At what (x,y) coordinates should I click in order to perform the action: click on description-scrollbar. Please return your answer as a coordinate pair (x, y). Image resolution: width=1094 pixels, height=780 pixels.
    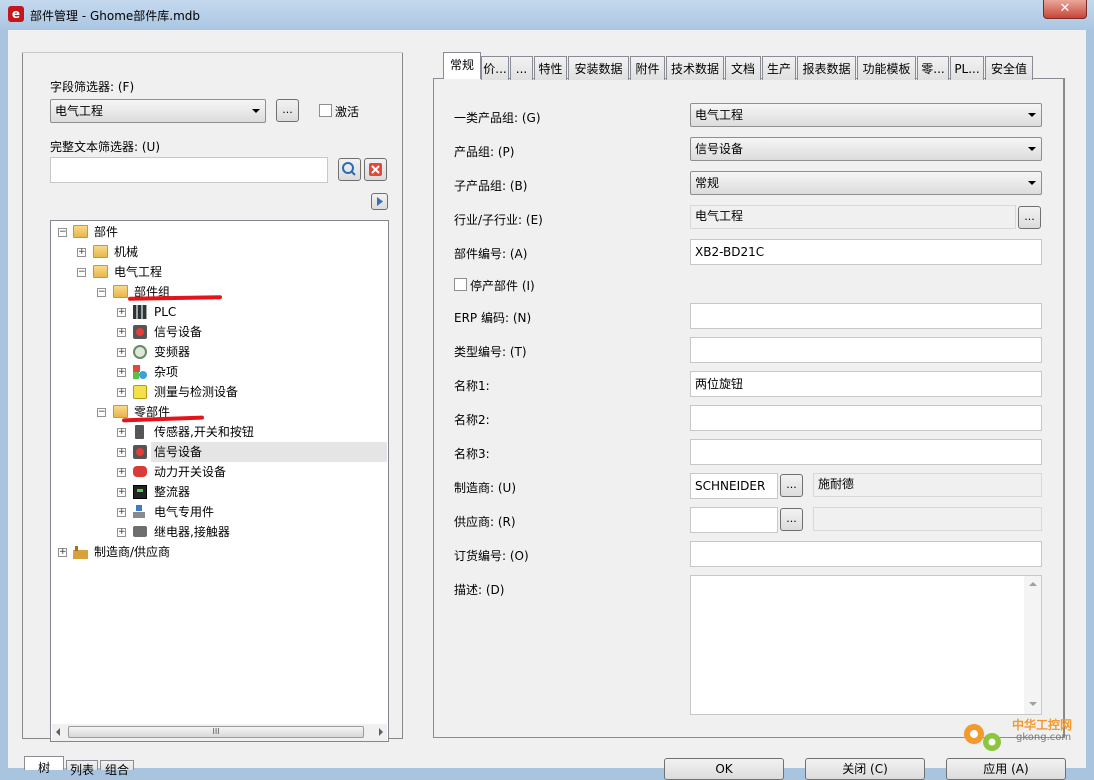
    Looking at the image, I should click on (1032, 645).